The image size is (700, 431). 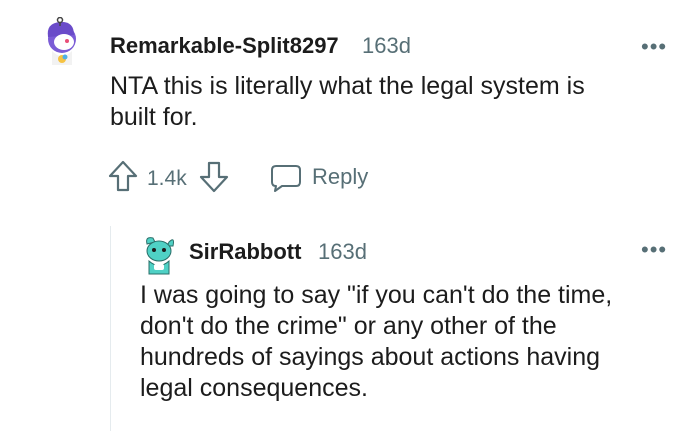 What do you see at coordinates (254, 388) in the screenshot?
I see `reply-body-line: legal consequences.` at bounding box center [254, 388].